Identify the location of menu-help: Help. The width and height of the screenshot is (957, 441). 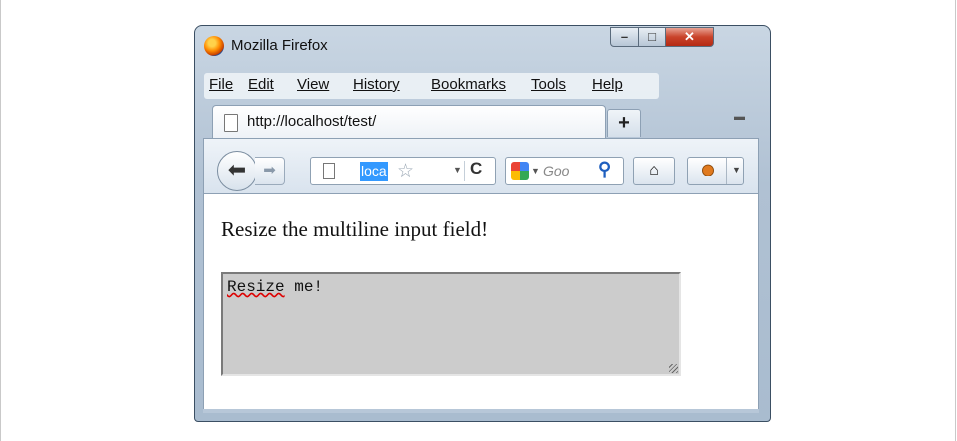
(607, 84).